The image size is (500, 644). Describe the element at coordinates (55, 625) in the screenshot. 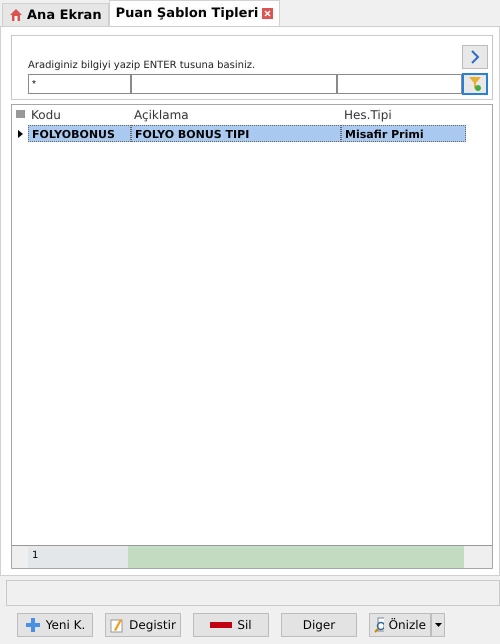

I see `action-button: Yeni K.` at that location.